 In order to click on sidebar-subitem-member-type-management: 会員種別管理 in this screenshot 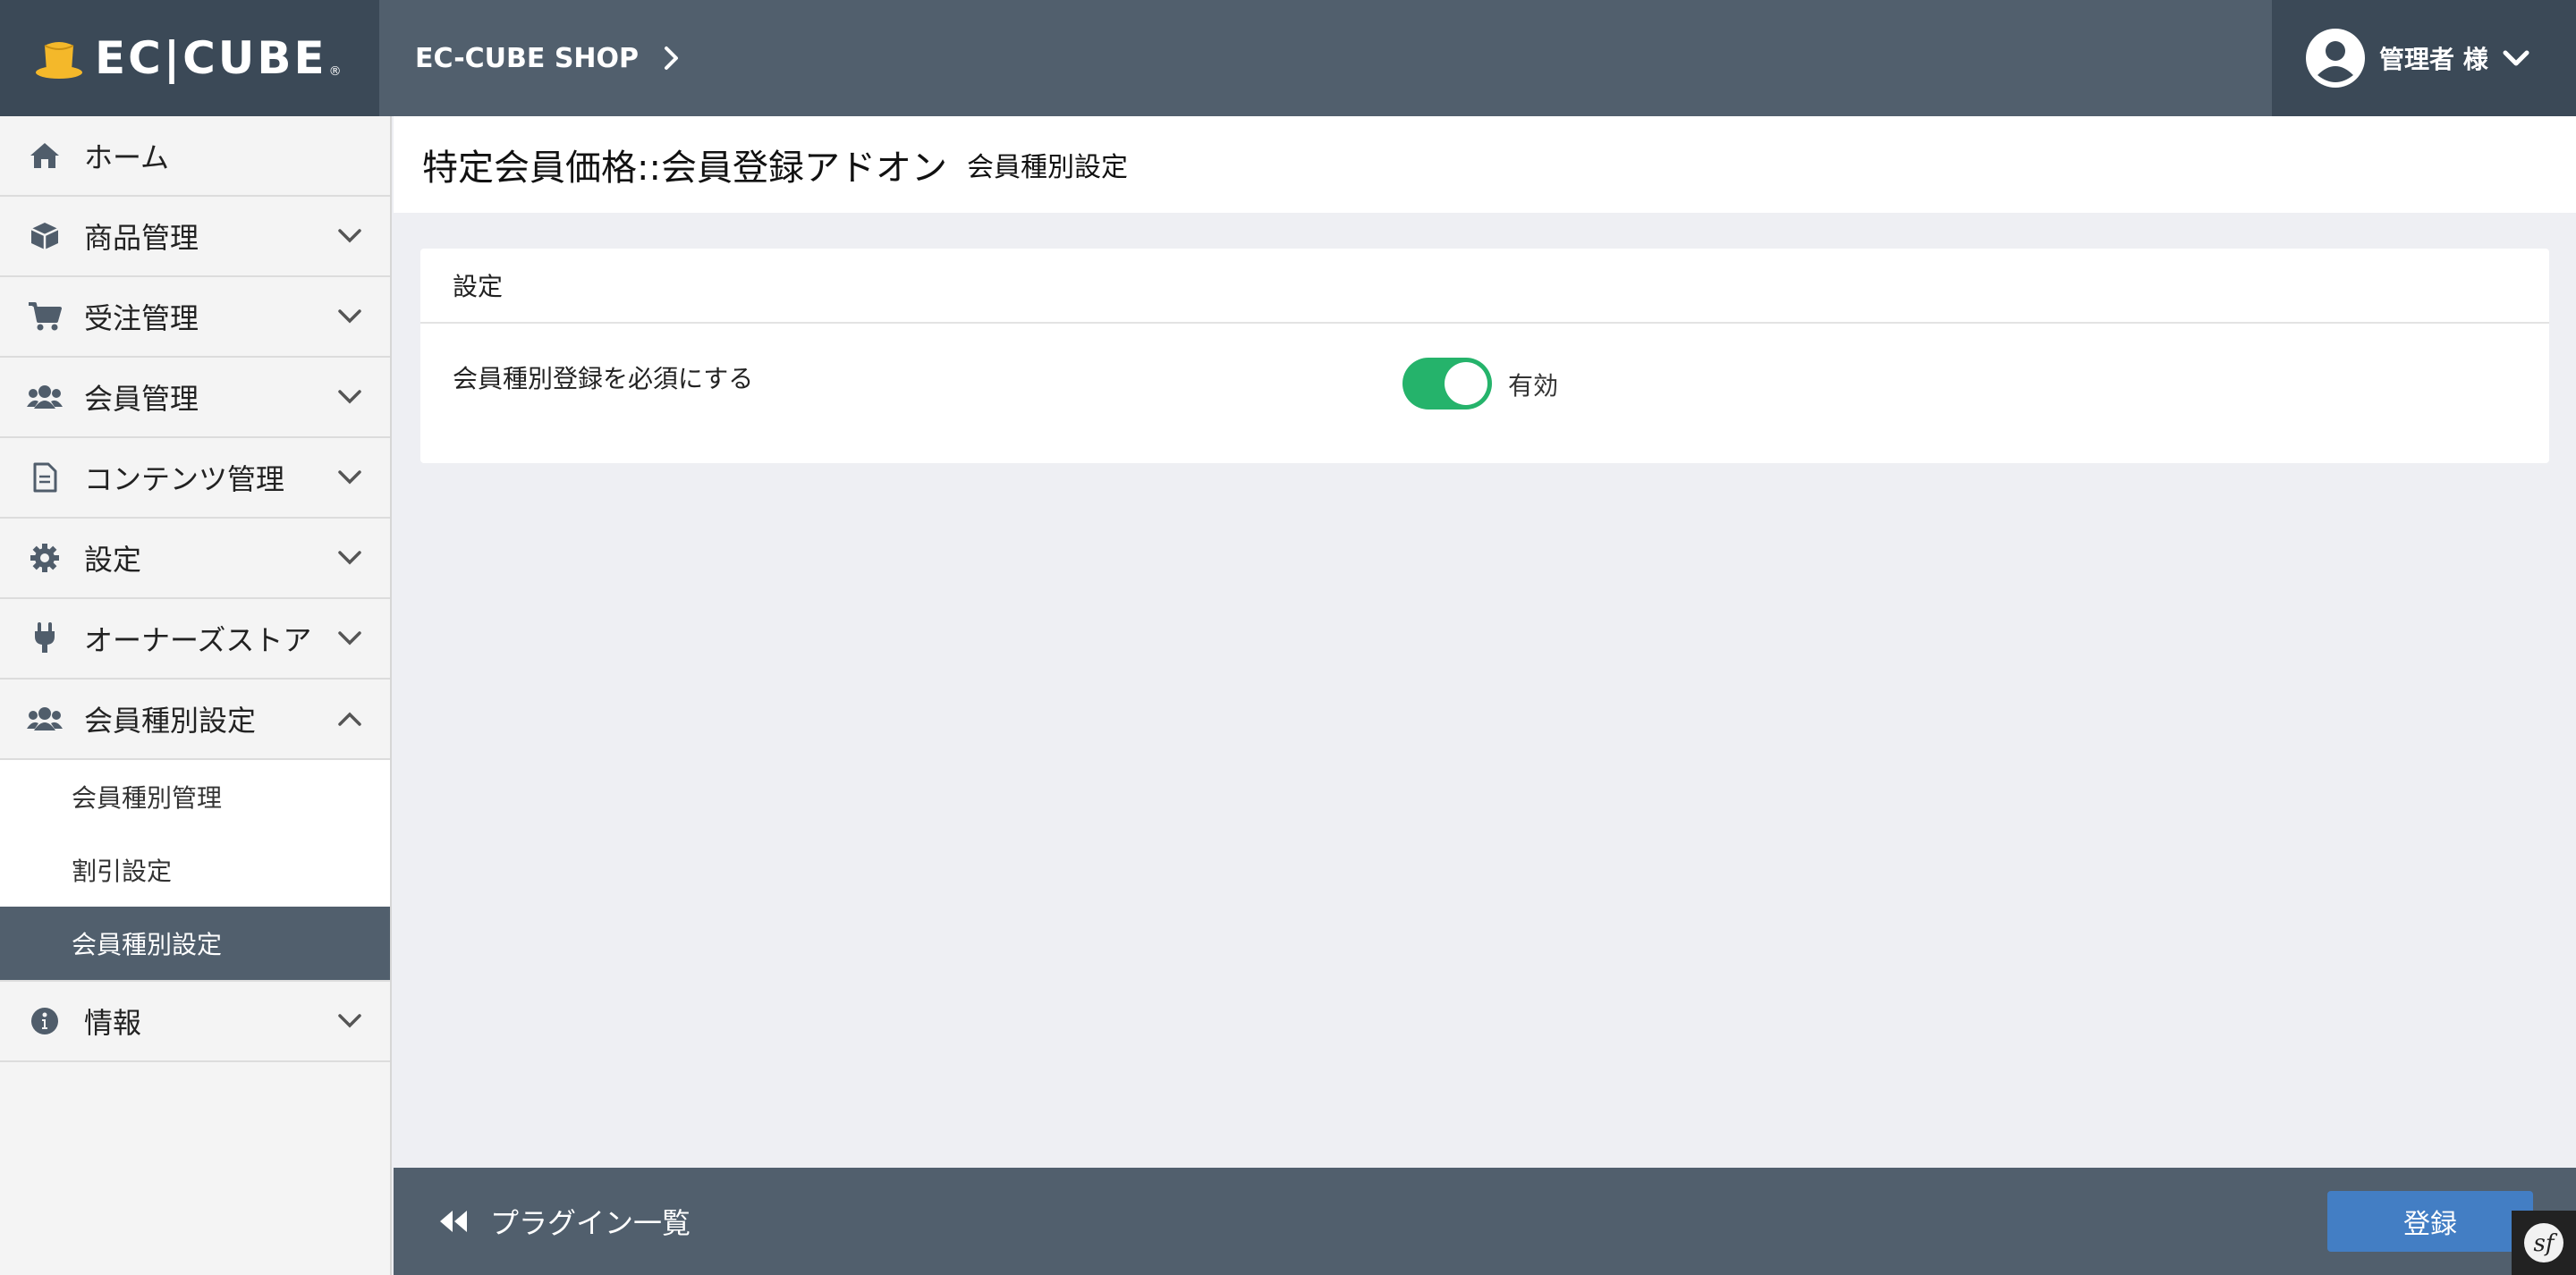, I will do `click(195, 796)`.